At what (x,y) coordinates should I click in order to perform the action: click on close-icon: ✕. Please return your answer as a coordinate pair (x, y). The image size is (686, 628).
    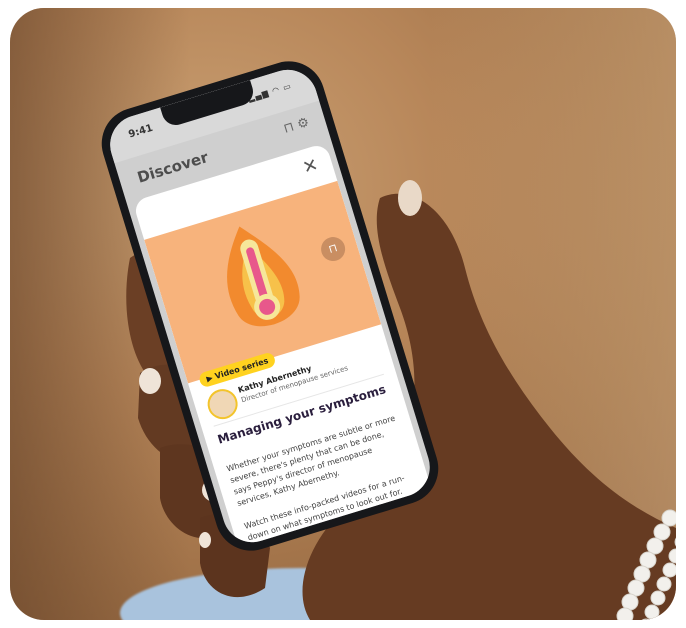
    Looking at the image, I should click on (310, 166).